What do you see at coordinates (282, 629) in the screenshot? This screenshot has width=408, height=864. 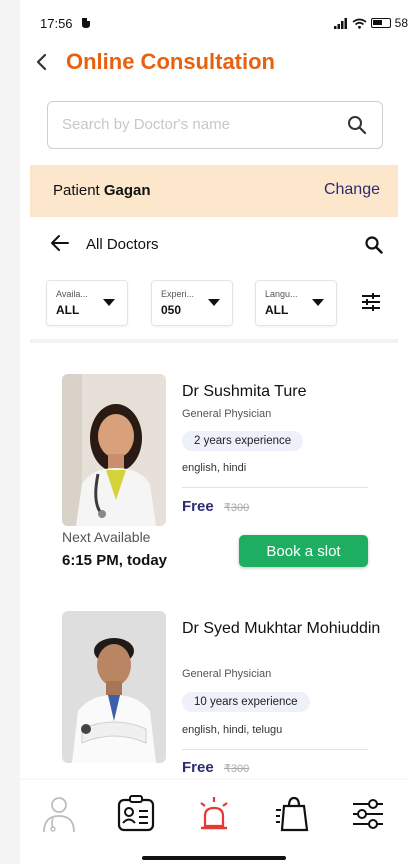 I see `doctor-name: Dr Syed Mukhtar Mohiuddin` at bounding box center [282, 629].